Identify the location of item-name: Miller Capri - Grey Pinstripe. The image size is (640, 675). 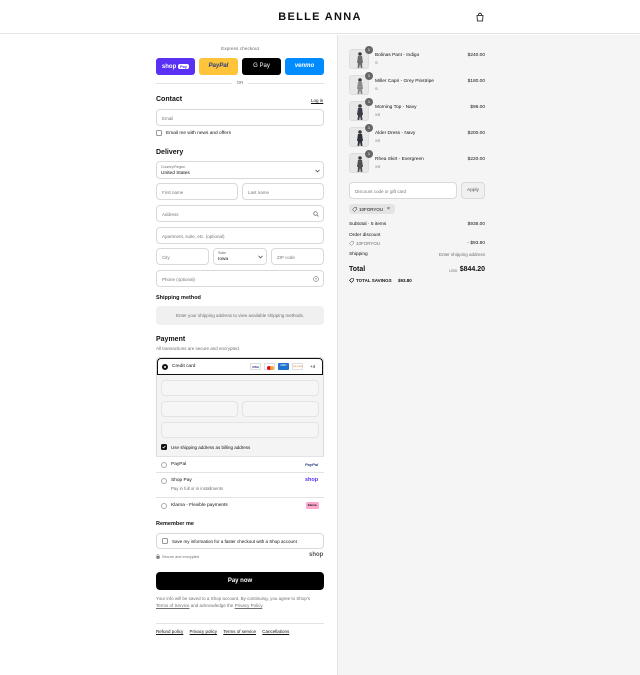
(404, 81).